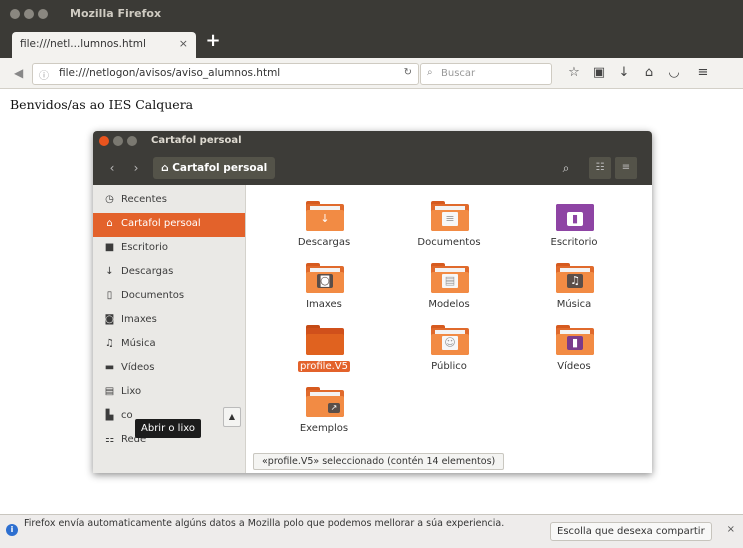  I want to click on browser-tab: file:///netl...lumnos.html ×, so click(104, 45).